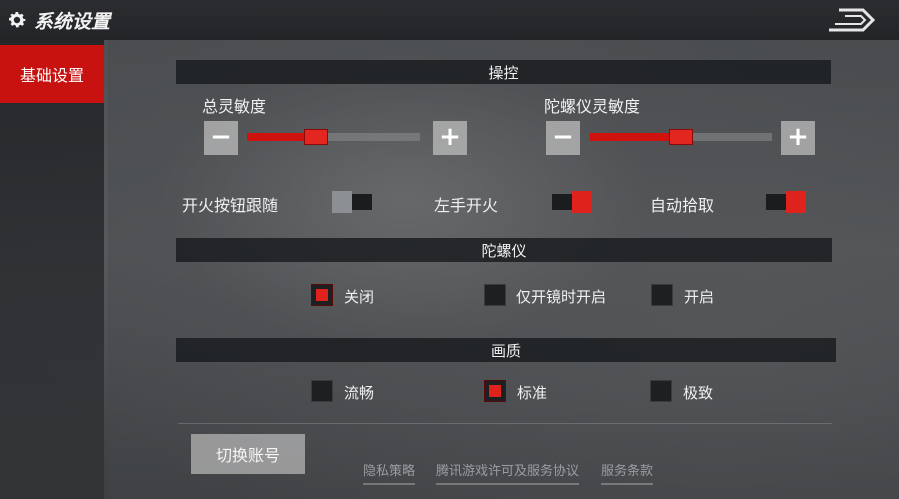 This screenshot has width=899, height=499. I want to click on back-arrow-icon, so click(851, 20).